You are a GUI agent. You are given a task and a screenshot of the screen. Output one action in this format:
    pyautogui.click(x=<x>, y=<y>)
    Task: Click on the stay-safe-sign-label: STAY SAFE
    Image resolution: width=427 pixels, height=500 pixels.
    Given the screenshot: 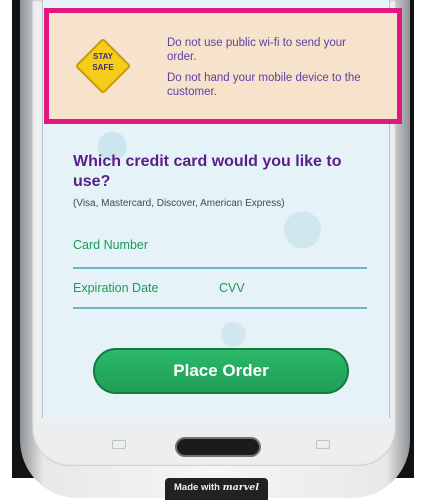 What is the action you would take?
    pyautogui.click(x=103, y=62)
    